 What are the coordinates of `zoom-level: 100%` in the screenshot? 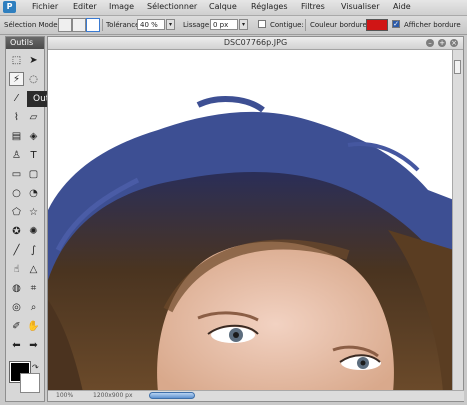 It's located at (65, 395).